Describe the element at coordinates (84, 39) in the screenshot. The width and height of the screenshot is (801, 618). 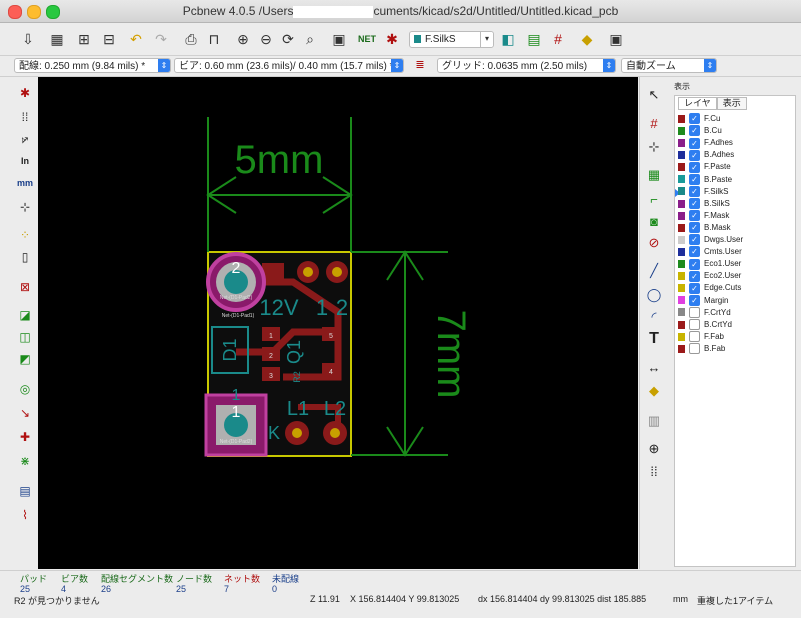
I see `module-editor-button: ⊞` at that location.